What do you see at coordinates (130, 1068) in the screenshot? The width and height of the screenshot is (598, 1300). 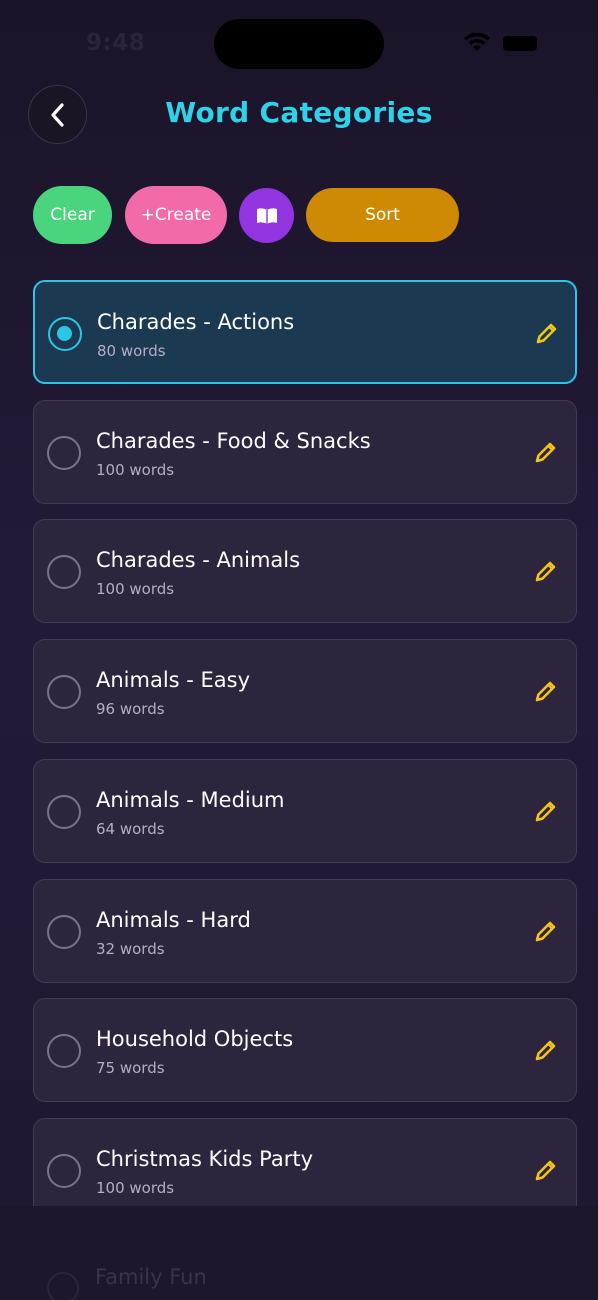 I see `category-word-count: 75 words` at bounding box center [130, 1068].